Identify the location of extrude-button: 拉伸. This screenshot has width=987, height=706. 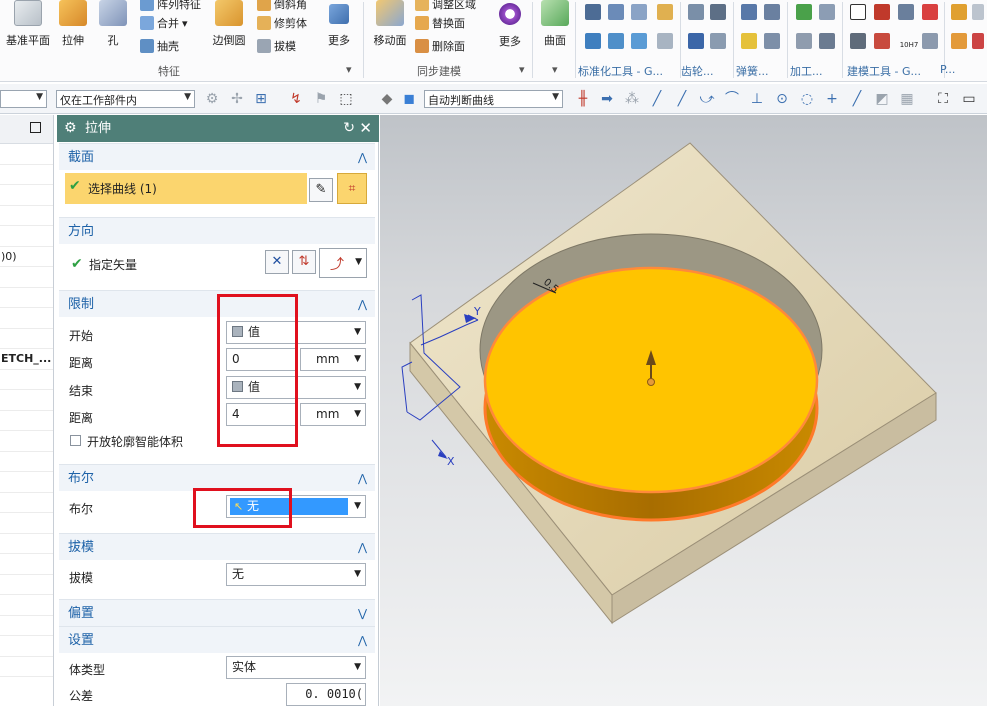
(73, 24).